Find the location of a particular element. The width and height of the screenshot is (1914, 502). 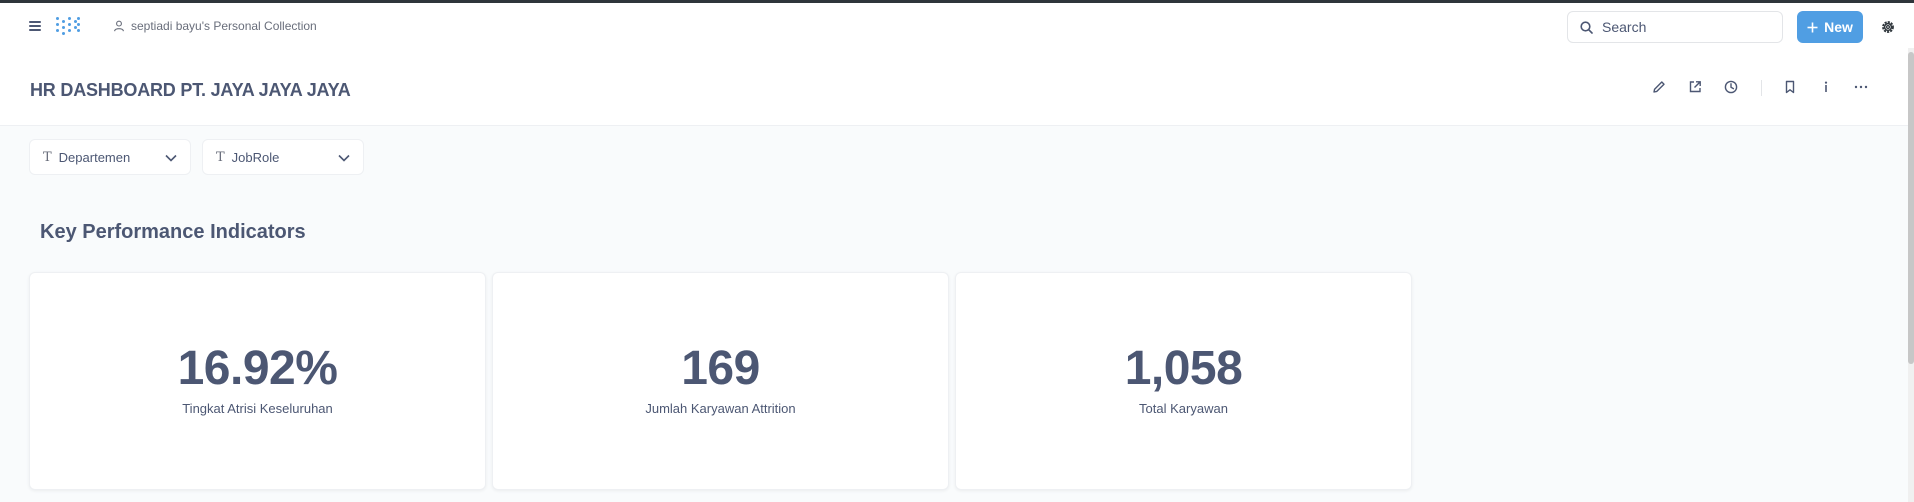

scrollbar-thumb is located at coordinates (1911, 208).